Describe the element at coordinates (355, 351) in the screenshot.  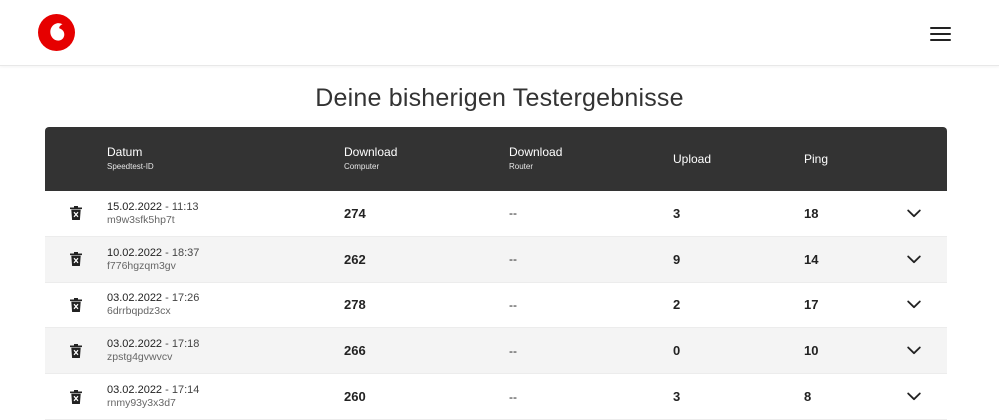
I see `download-computer-value: 266` at that location.